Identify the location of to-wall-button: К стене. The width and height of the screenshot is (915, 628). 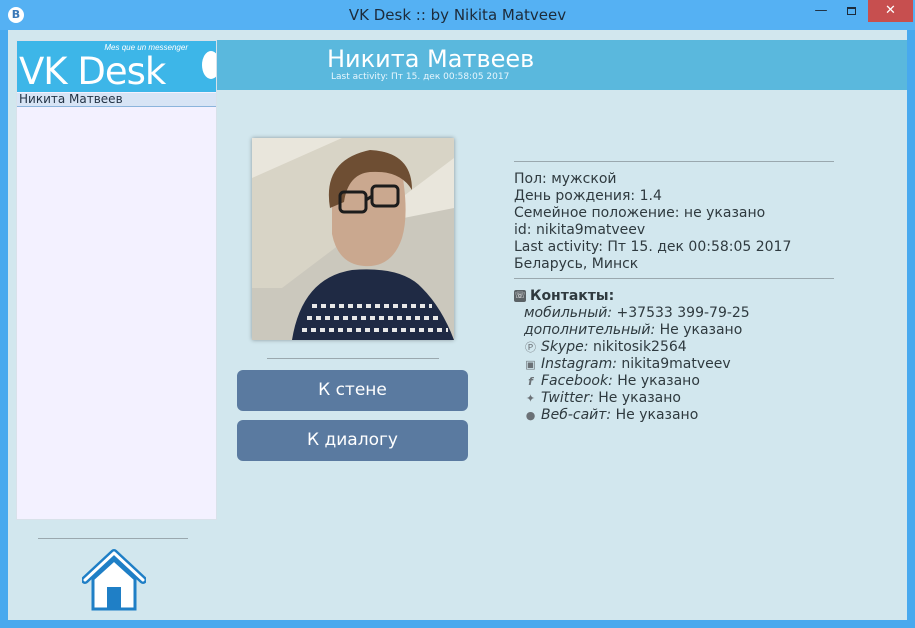
(352, 390).